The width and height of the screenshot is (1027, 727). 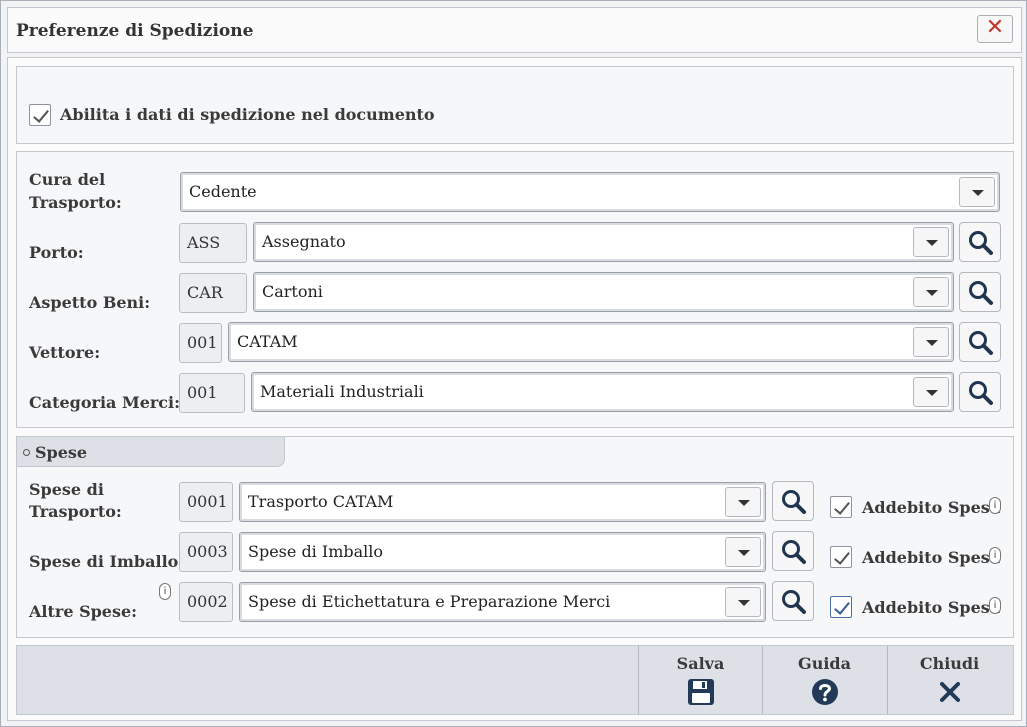 I want to click on spese-imballo-search-button, so click(x=793, y=551).